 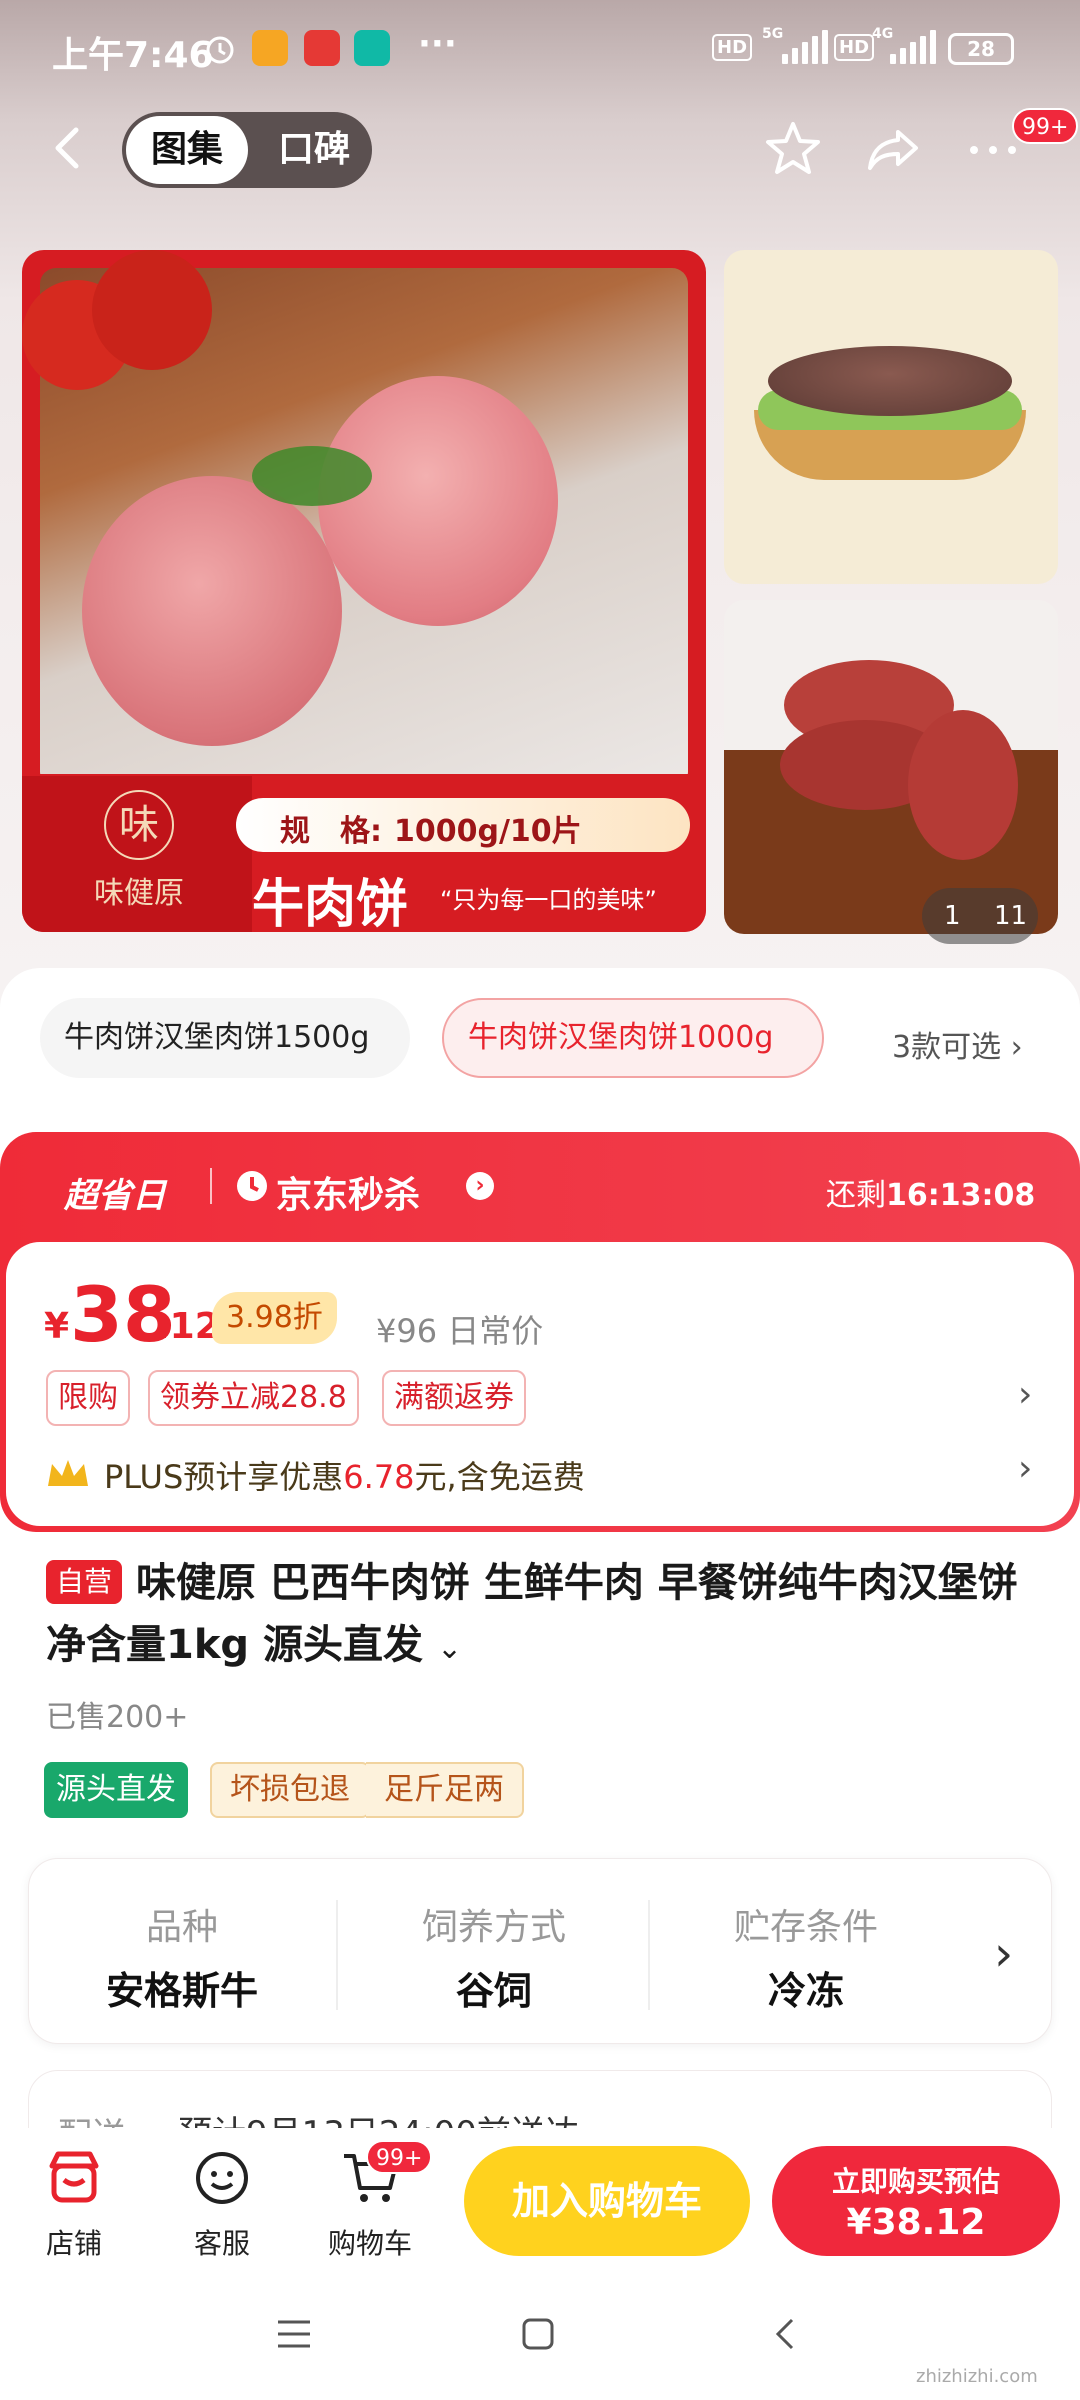 I want to click on home-icon, so click(x=538, y=2334).